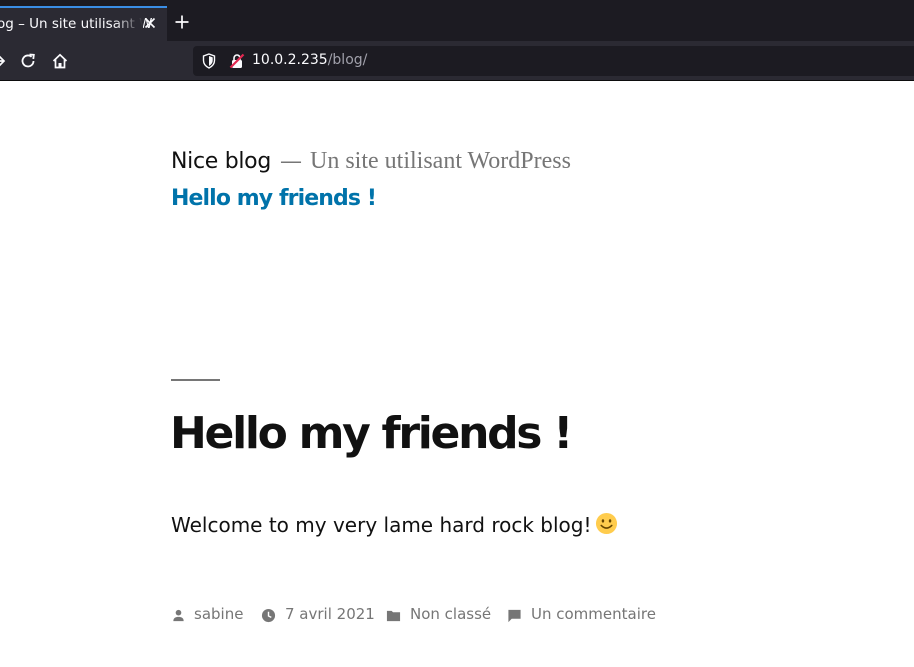 This screenshot has width=914, height=667. Describe the element at coordinates (347, 60) in the screenshot. I see `url-path: /blog/` at that location.